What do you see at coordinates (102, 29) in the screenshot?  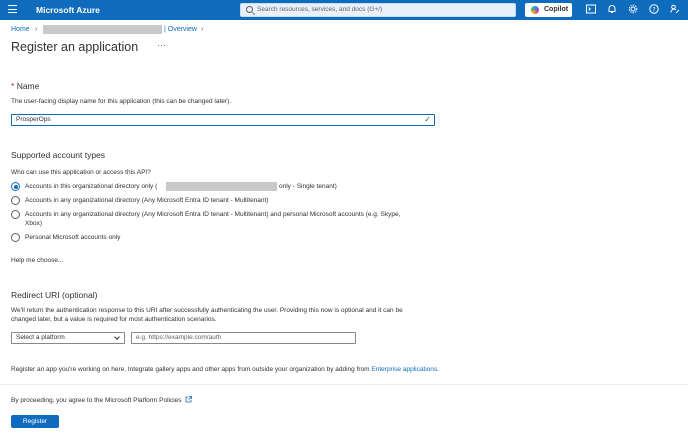 I see `redacted-tenant-name` at bounding box center [102, 29].